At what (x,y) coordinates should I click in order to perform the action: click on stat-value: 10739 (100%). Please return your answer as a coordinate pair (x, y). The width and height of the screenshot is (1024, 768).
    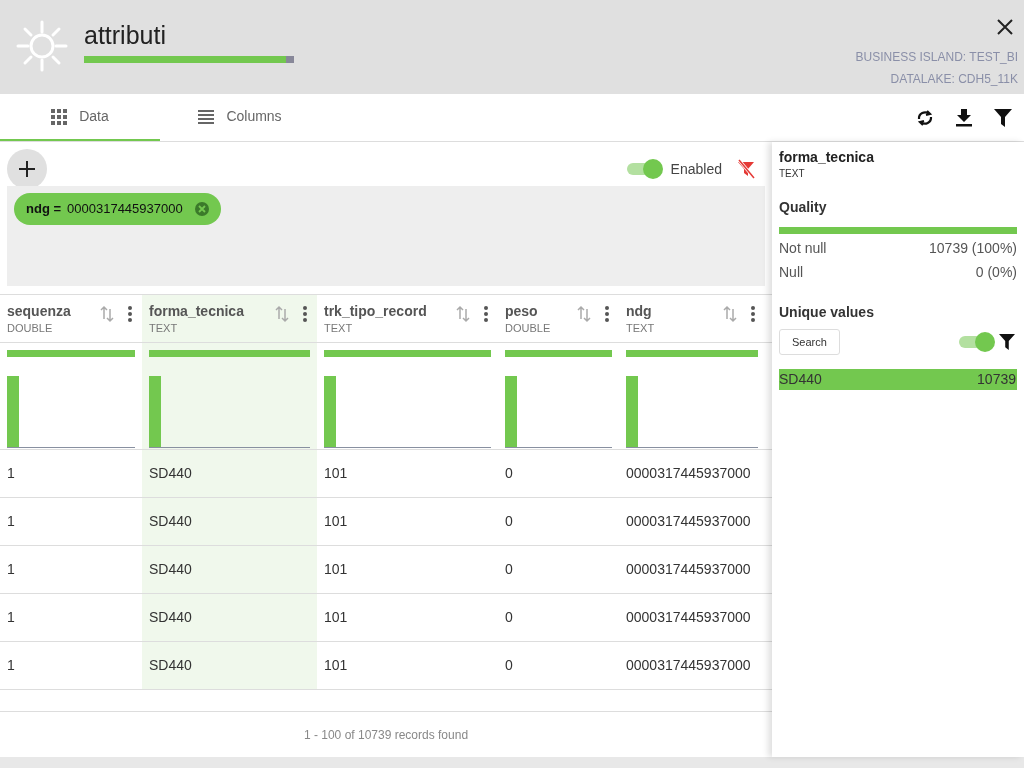
    Looking at the image, I should click on (973, 248).